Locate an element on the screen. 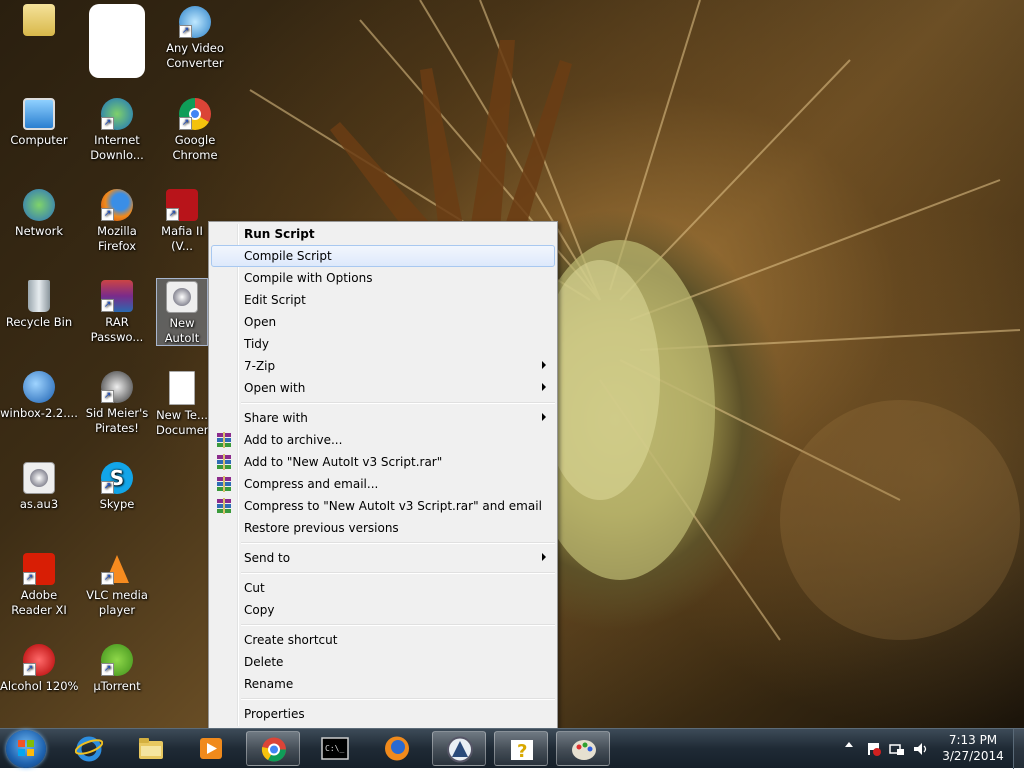 This screenshot has width=1024, height=772. desktop-icon-redacted is located at coordinates (117, 42).